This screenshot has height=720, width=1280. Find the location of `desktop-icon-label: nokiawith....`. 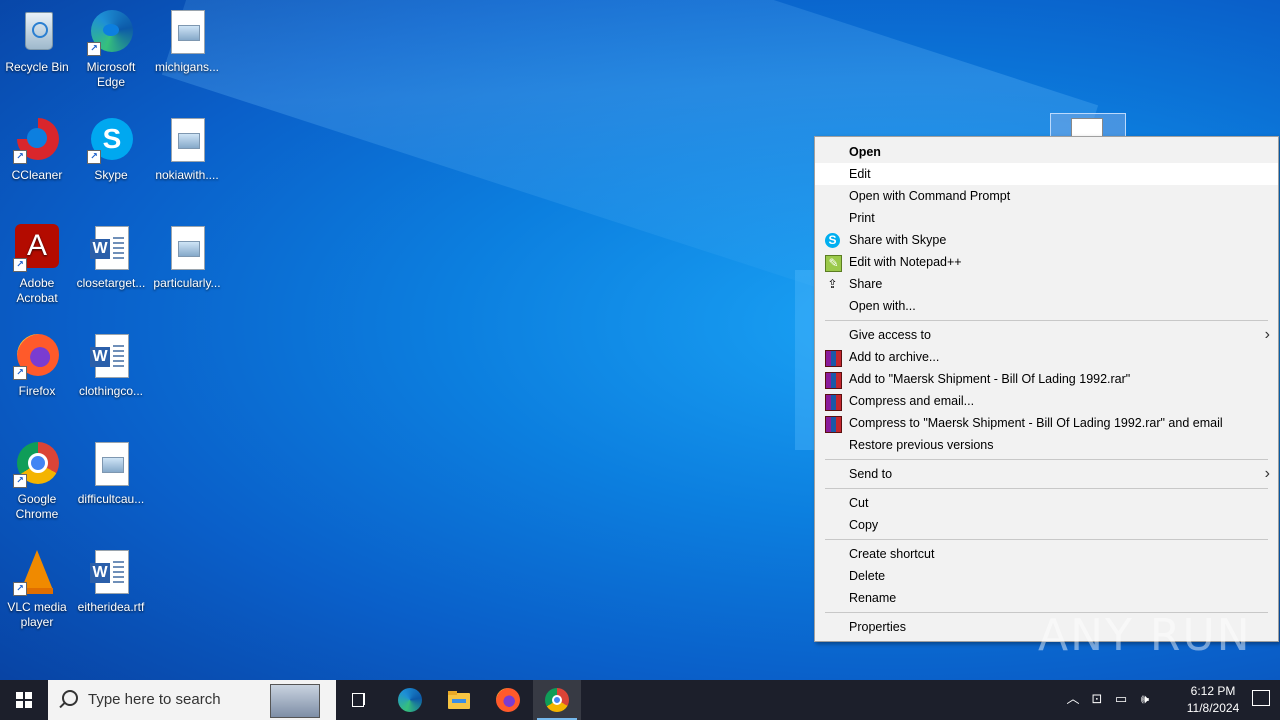

desktop-icon-label: nokiawith.... is located at coordinates (187, 175).